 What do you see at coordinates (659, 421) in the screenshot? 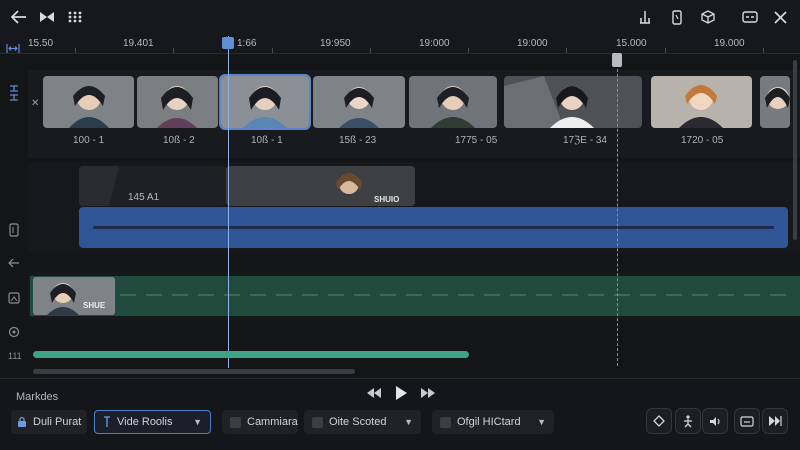
I see `diamond-icon` at bounding box center [659, 421].